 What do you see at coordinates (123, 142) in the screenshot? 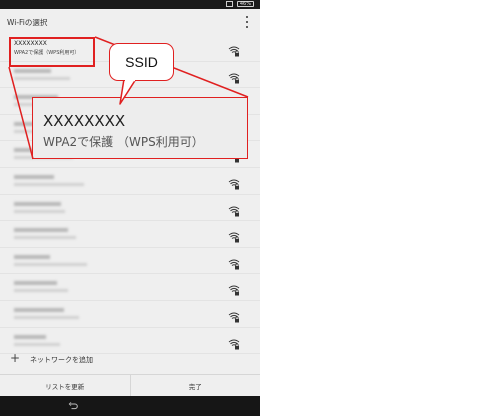
I see `zoom-security-text: WPA2で保護 （WPS利用可）` at bounding box center [123, 142].